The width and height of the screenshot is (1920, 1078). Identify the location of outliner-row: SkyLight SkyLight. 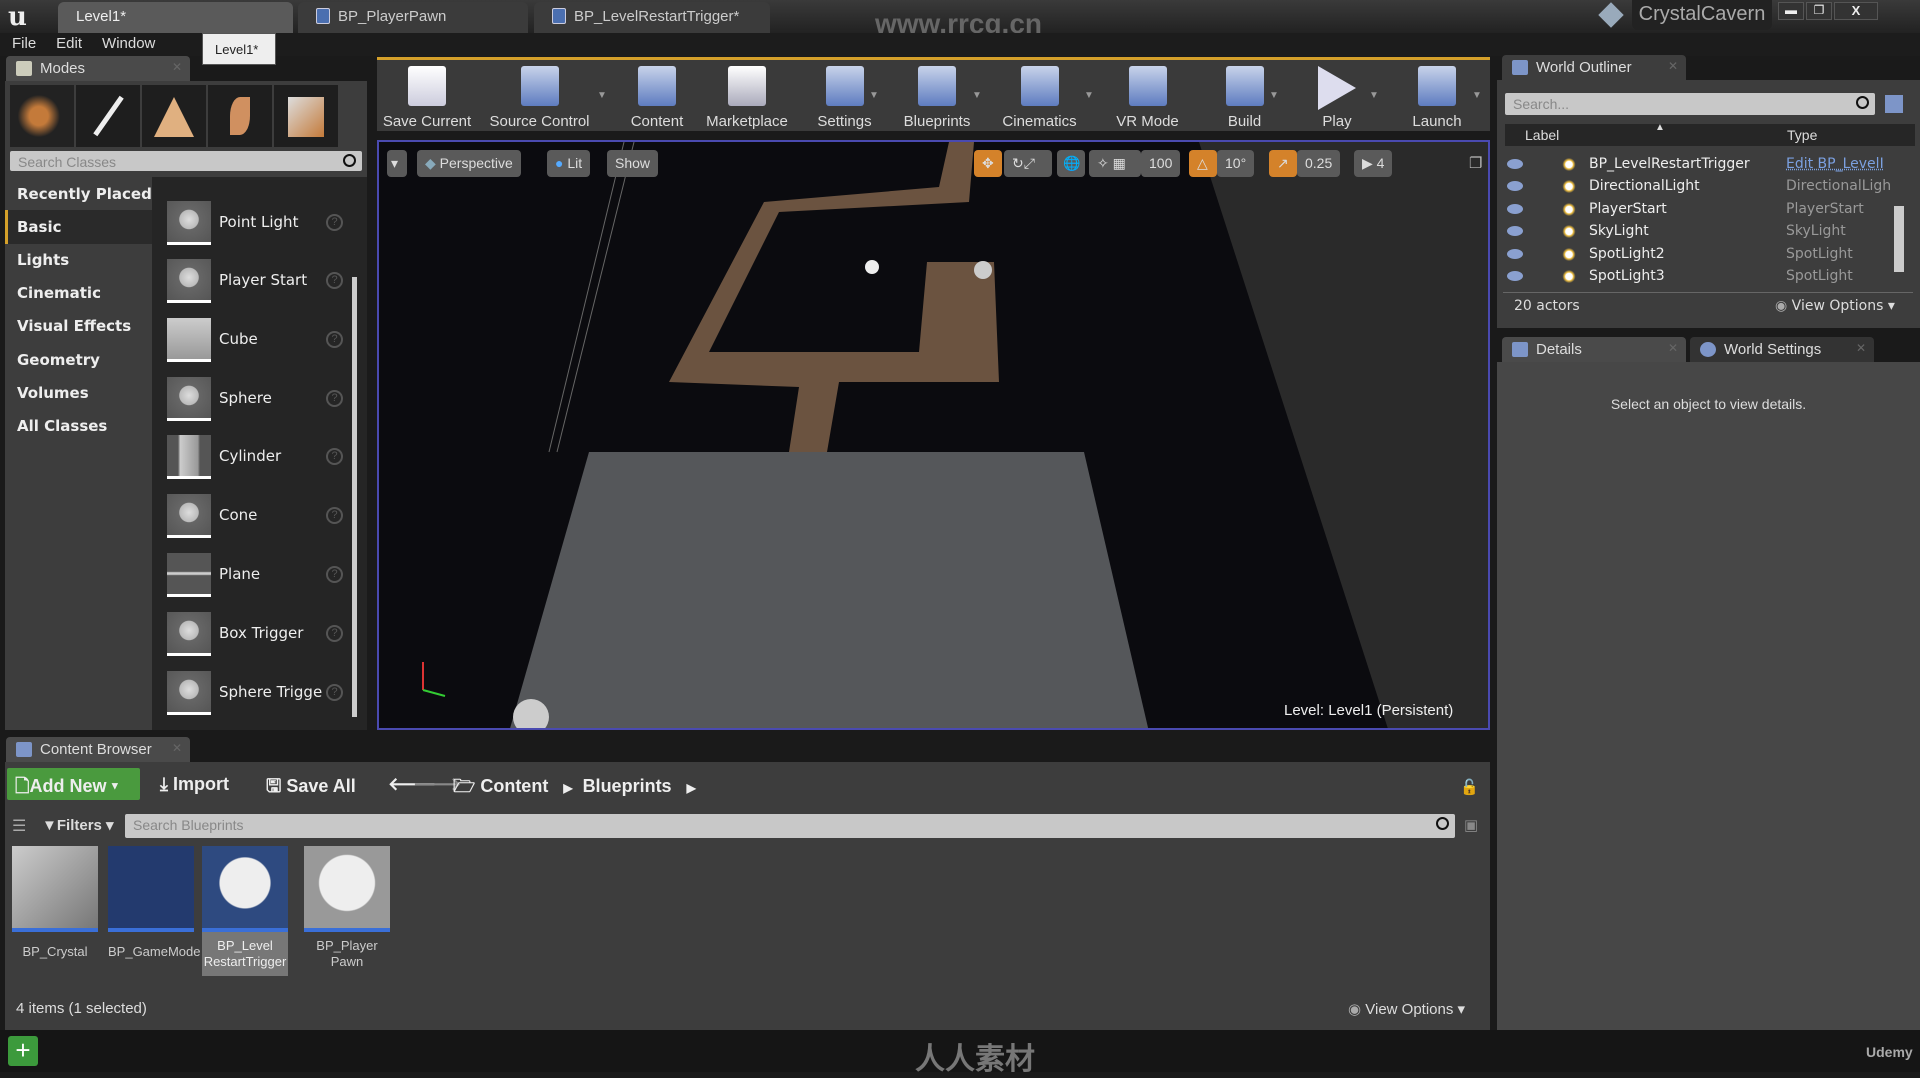
(1702, 232).